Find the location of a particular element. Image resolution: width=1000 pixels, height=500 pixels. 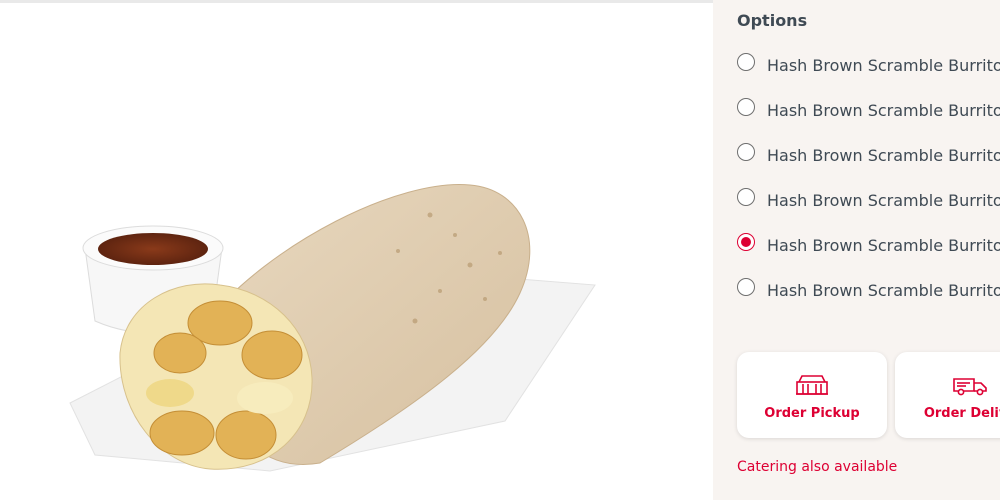

option-2: Hash Brown Scramble Burrito w is located at coordinates (868, 111).